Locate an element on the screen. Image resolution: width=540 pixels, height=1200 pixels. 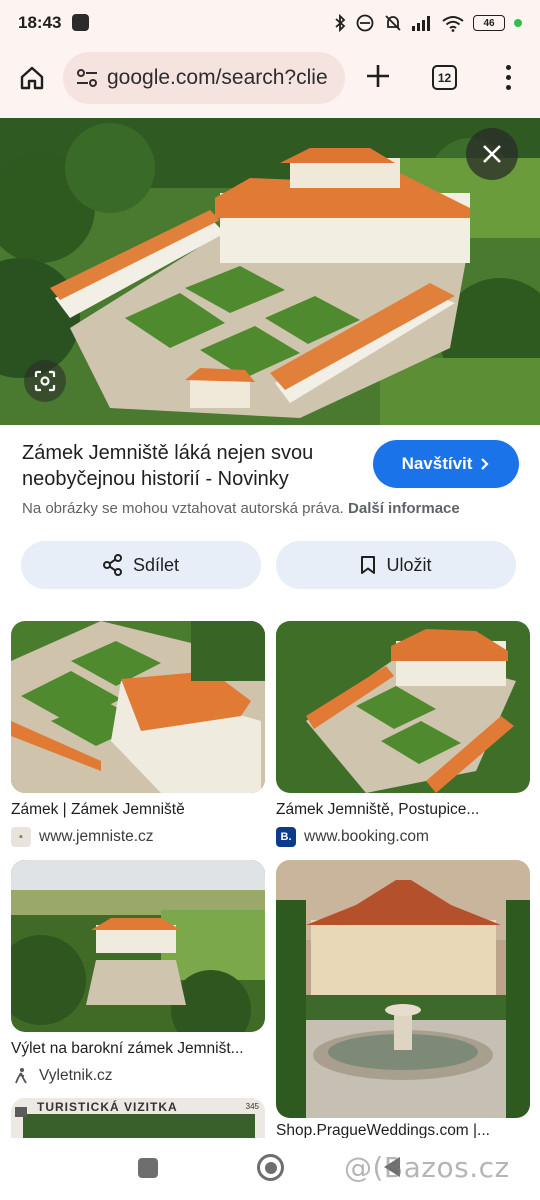
related-result-card: Zámek | Zámek Jemniště ▪ www.jemniste.cz is located at coordinates (138, 734).